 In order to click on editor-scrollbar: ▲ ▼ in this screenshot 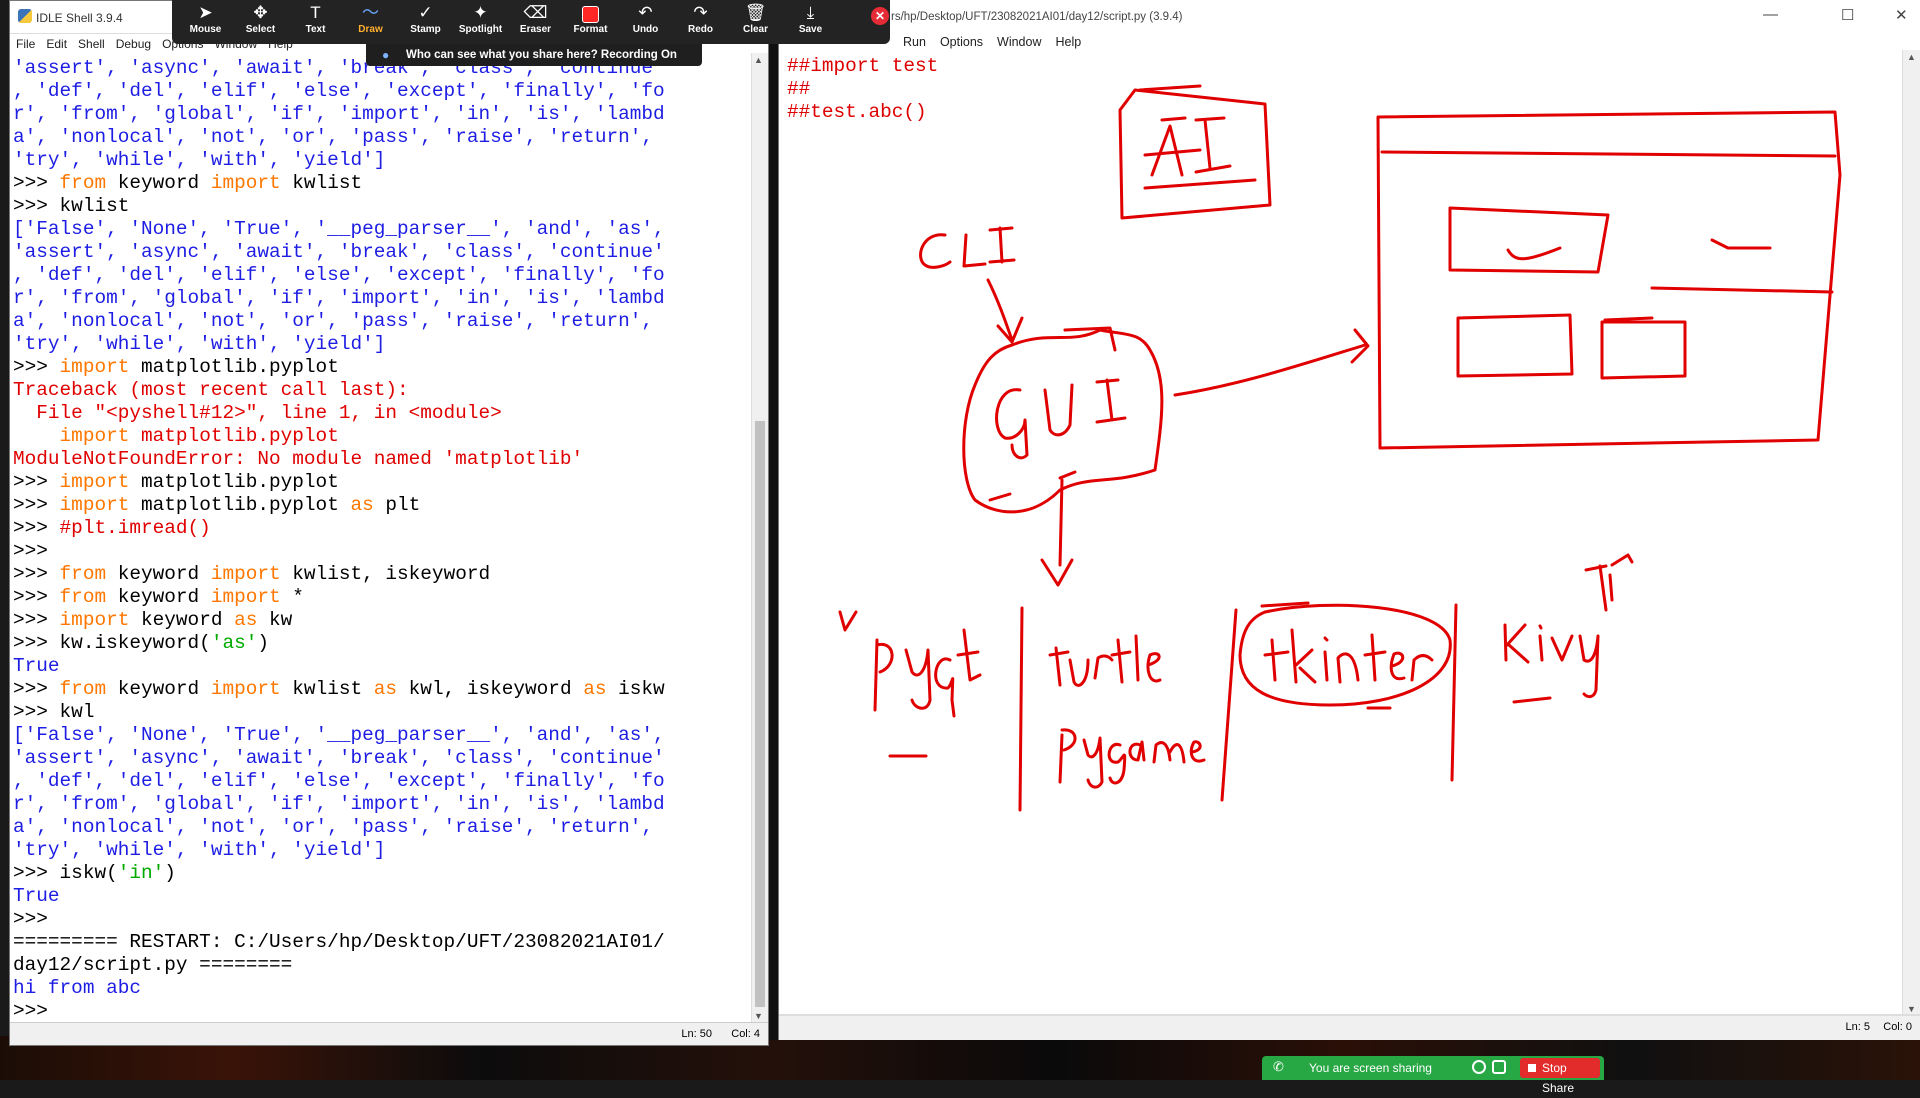, I will do `click(1911, 533)`.